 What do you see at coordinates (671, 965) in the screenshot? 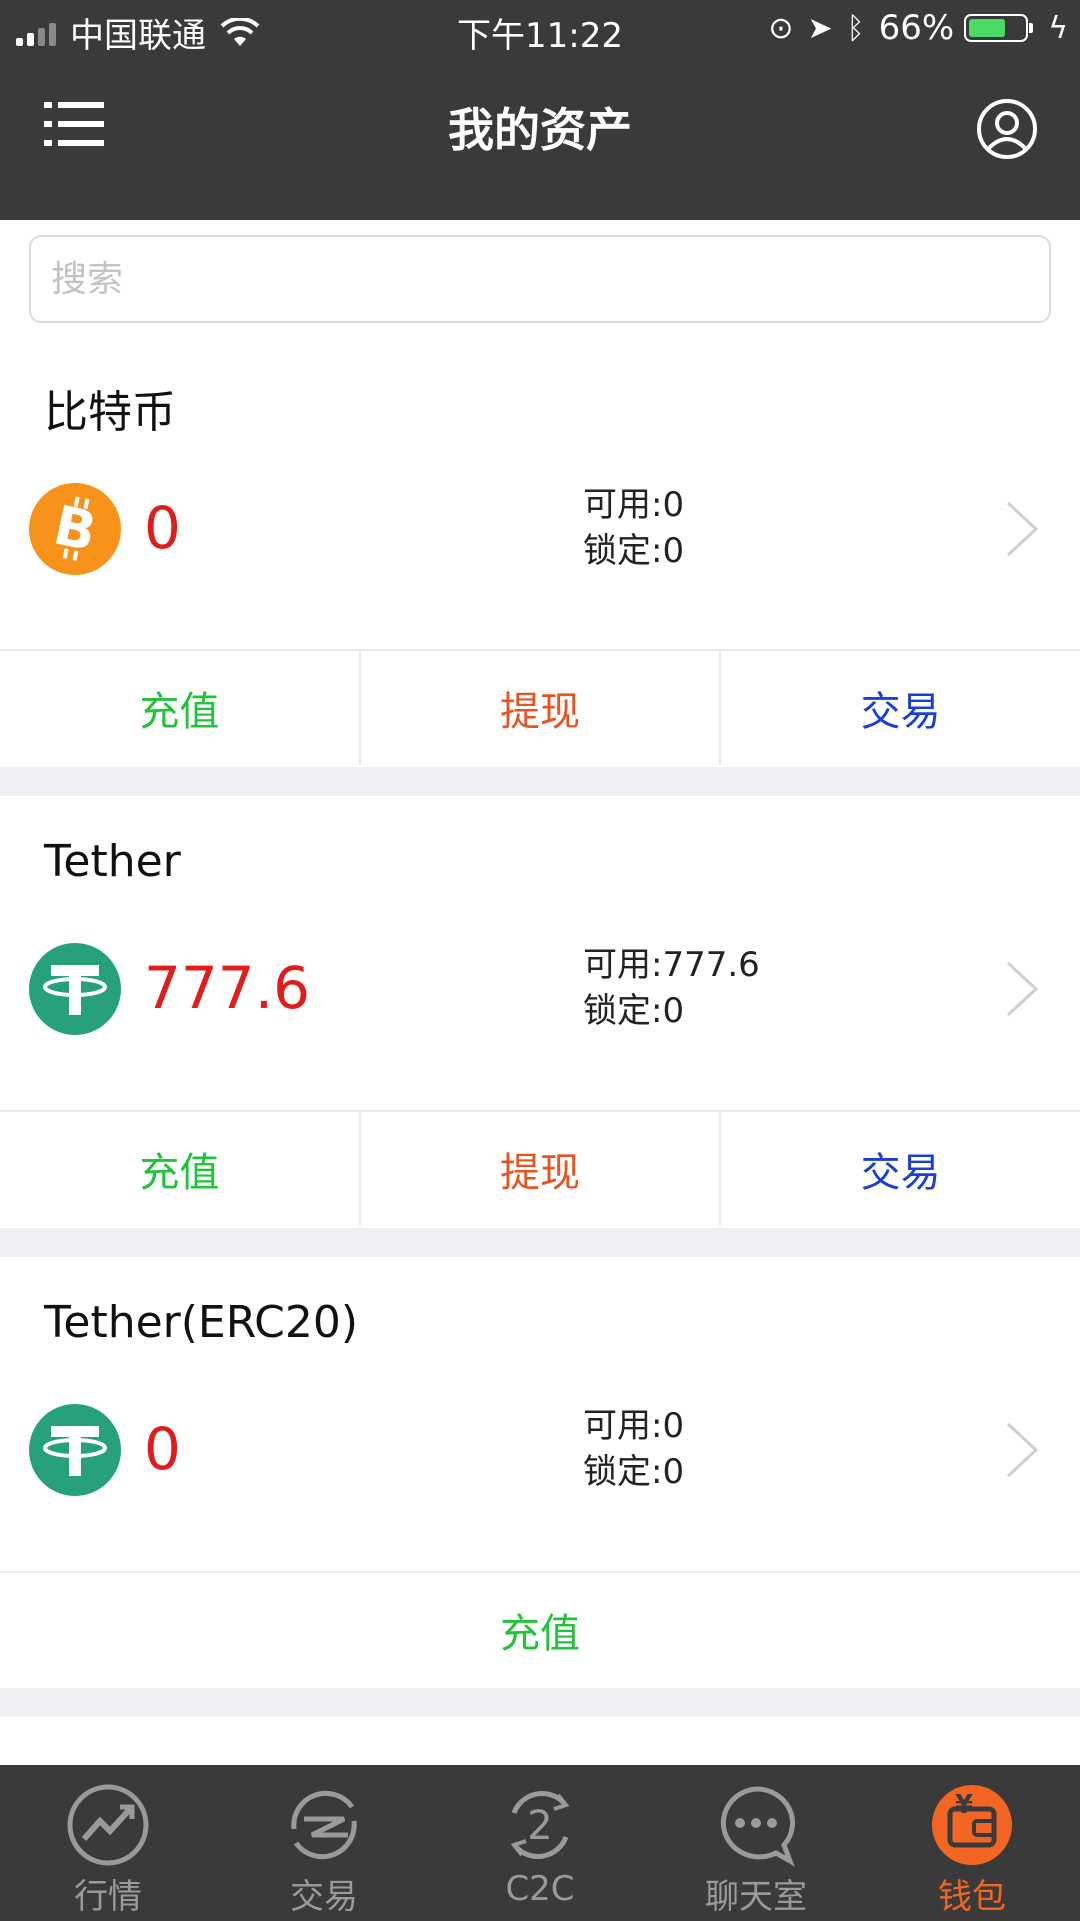
I see `available-balance: 可用:777.6` at bounding box center [671, 965].